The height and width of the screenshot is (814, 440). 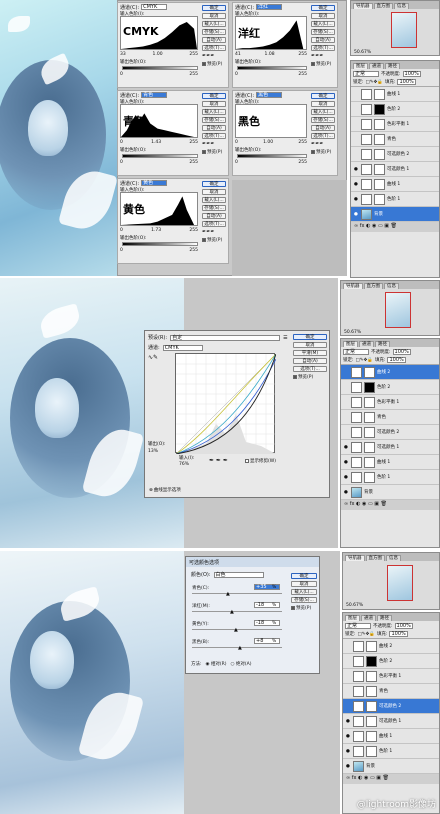 What do you see at coordinates (395, 199) in the screenshot?
I see `layer-row: ● 色阶 1` at bounding box center [395, 199].